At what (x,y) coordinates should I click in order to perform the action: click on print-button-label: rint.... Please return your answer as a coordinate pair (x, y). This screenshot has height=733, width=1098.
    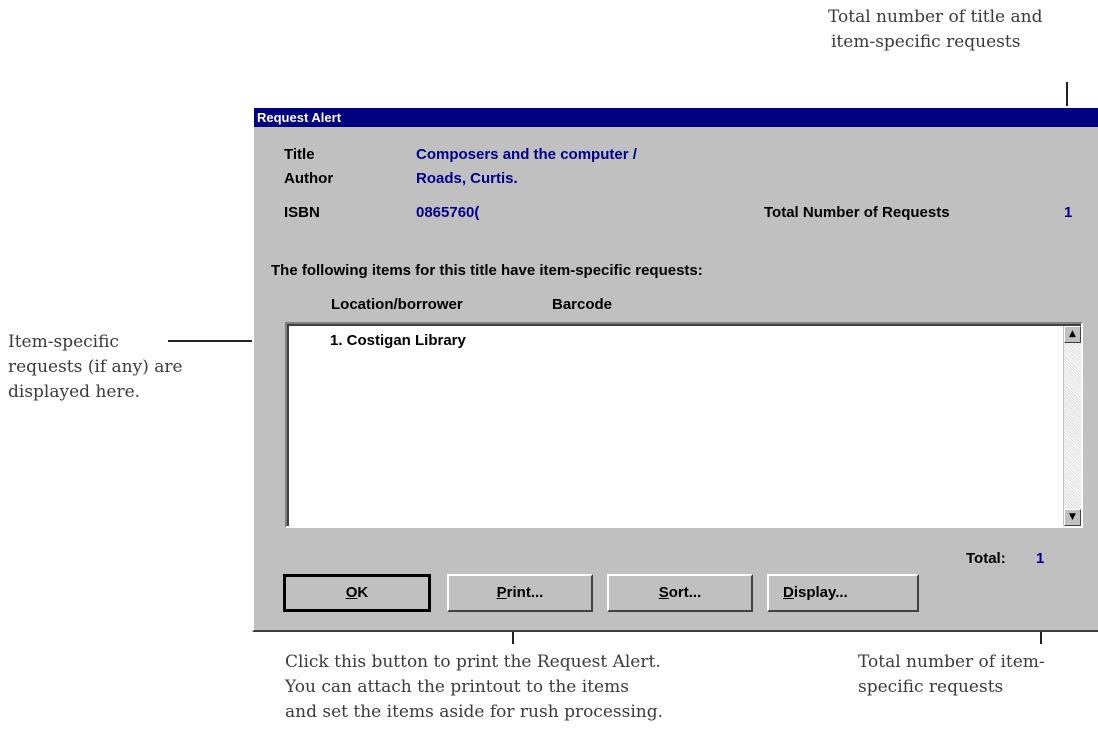
    Looking at the image, I should click on (525, 592).